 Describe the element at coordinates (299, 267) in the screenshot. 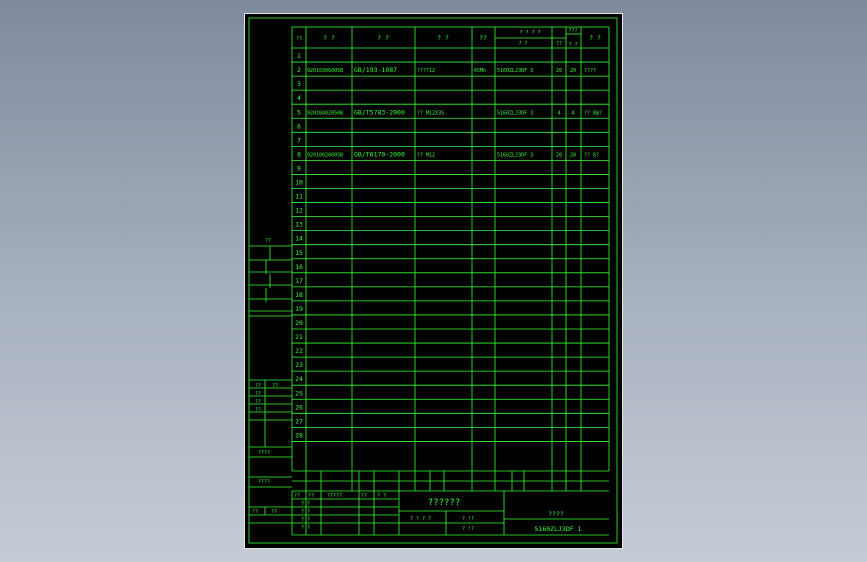

I see `row-number: 16` at that location.